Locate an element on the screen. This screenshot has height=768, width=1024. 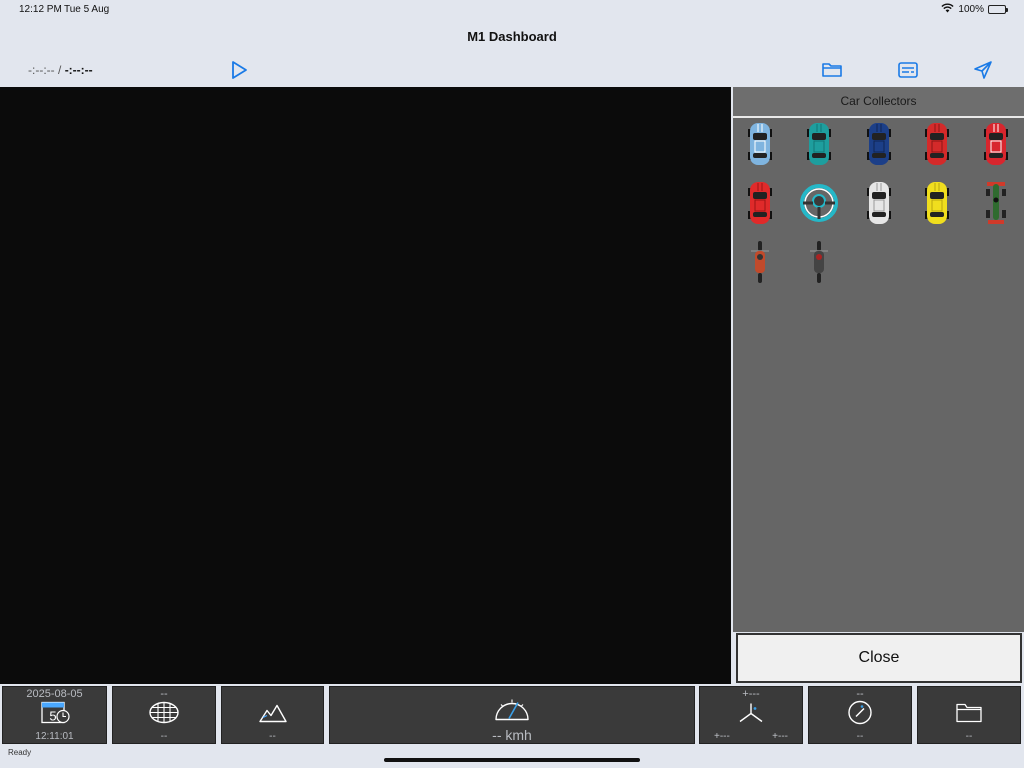
play-icon is located at coordinates (239, 70).